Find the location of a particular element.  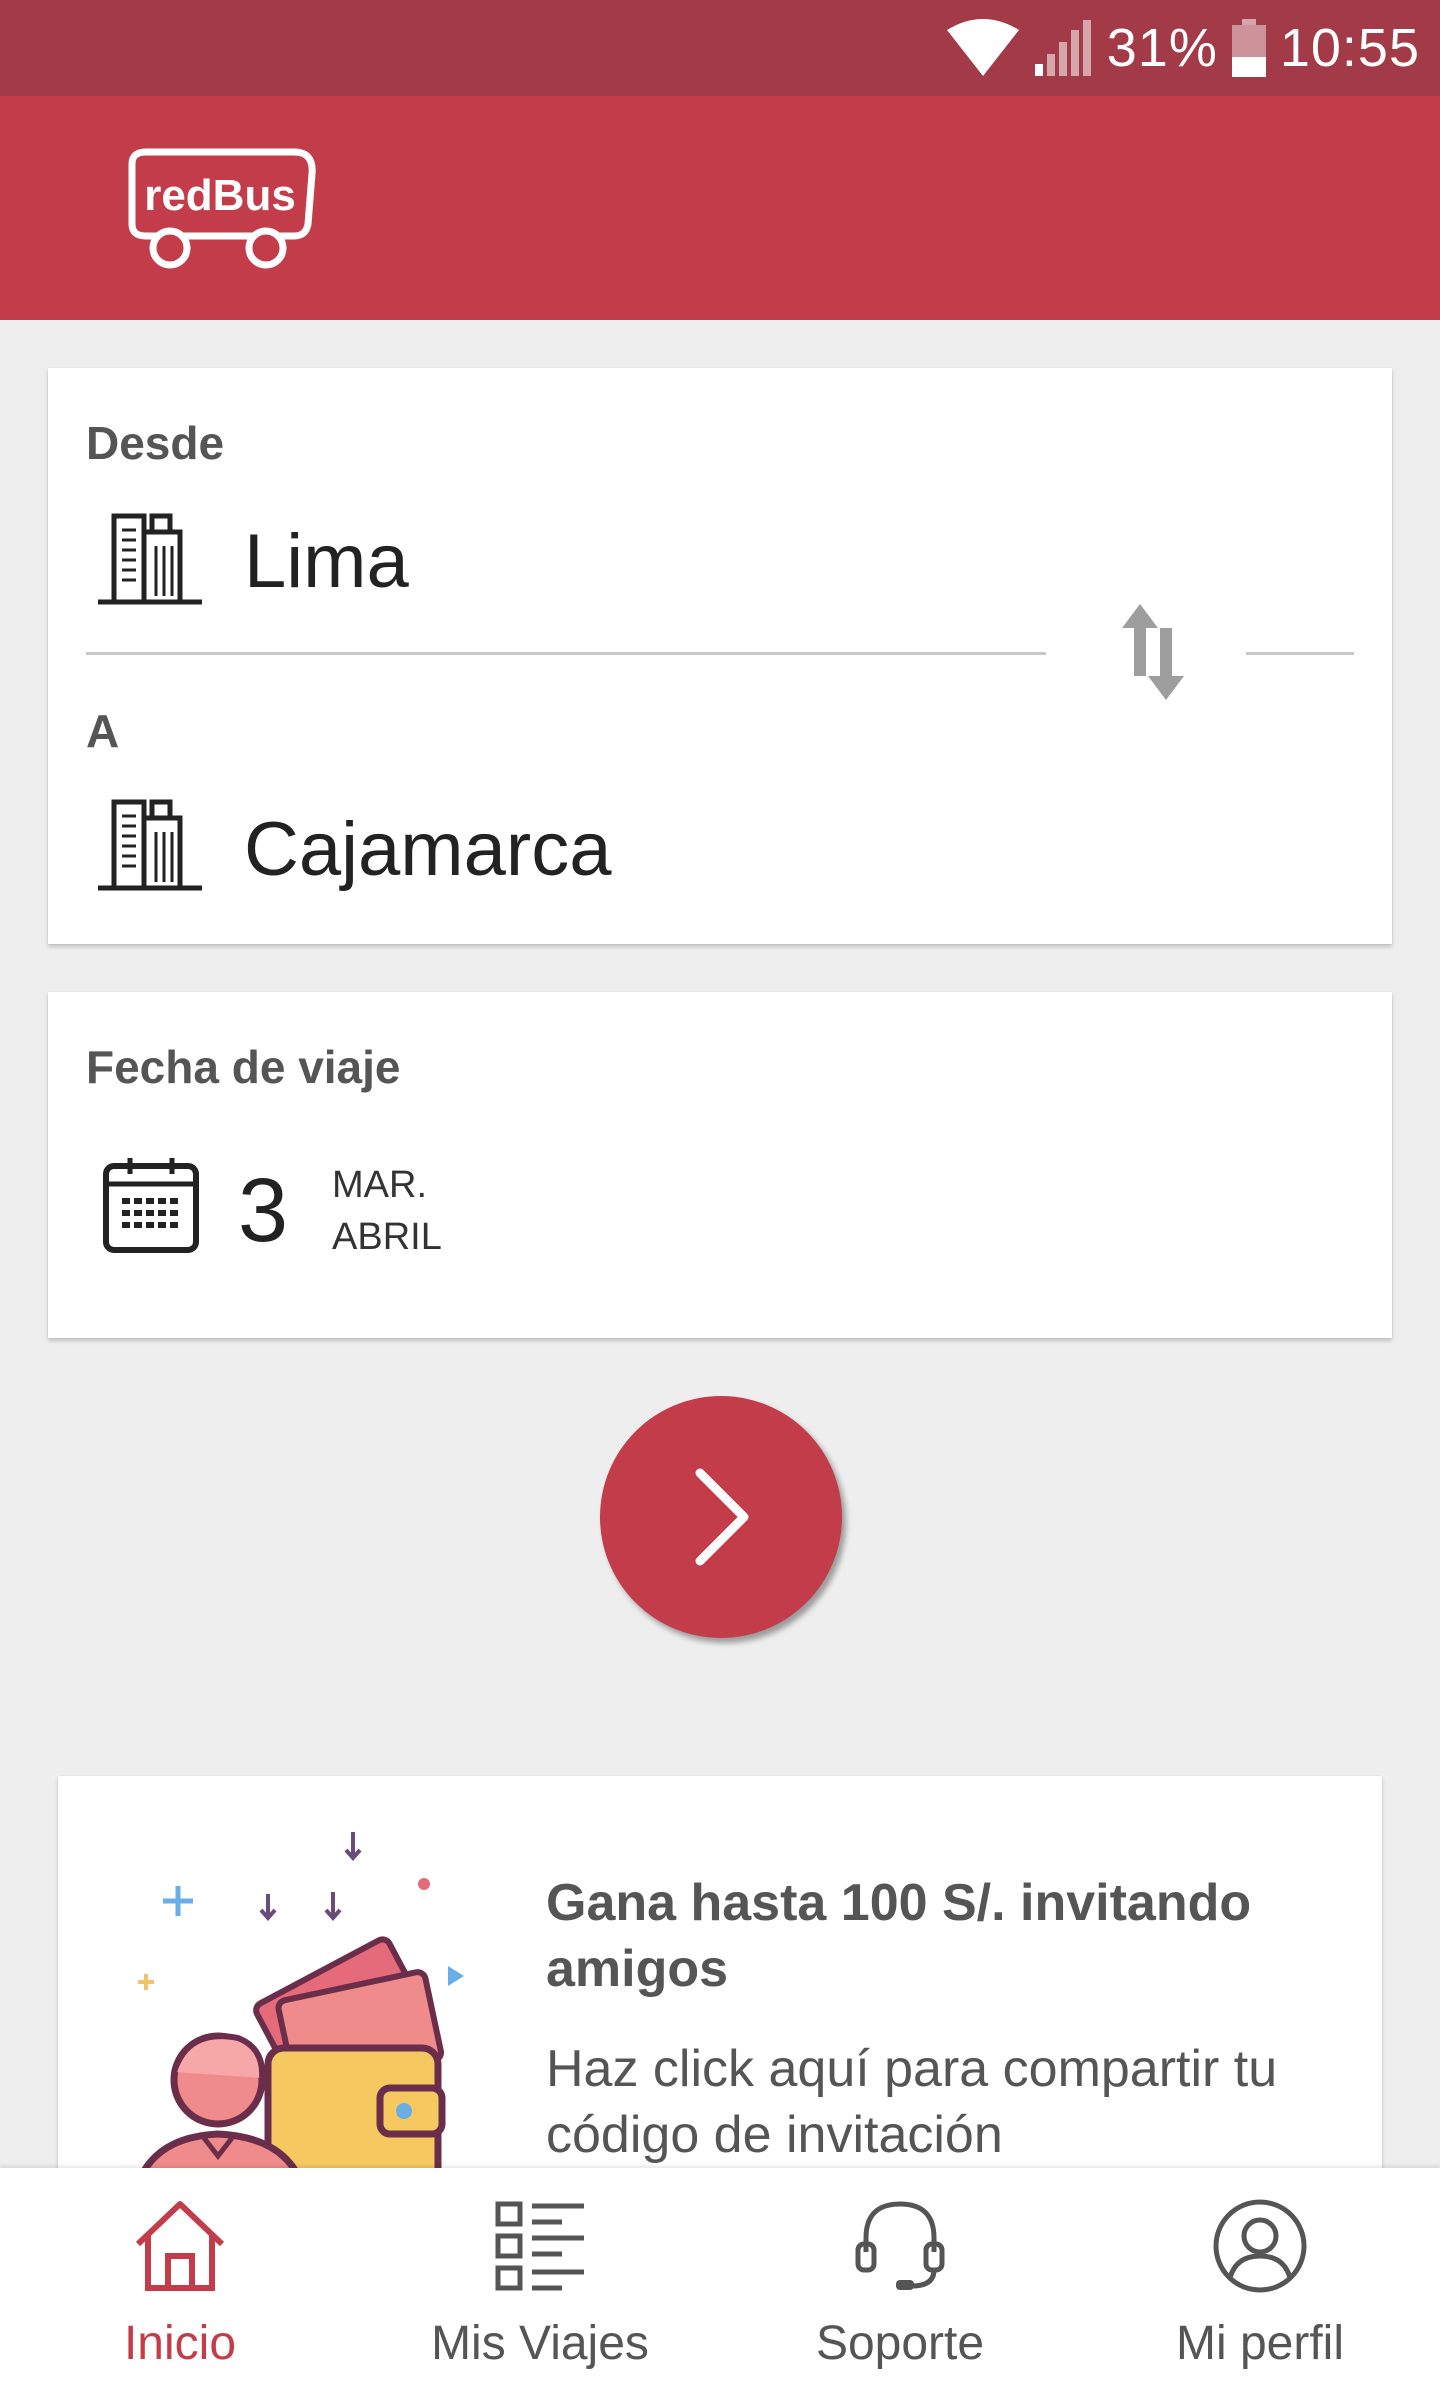

referral-illustration is located at coordinates (297, 2014).